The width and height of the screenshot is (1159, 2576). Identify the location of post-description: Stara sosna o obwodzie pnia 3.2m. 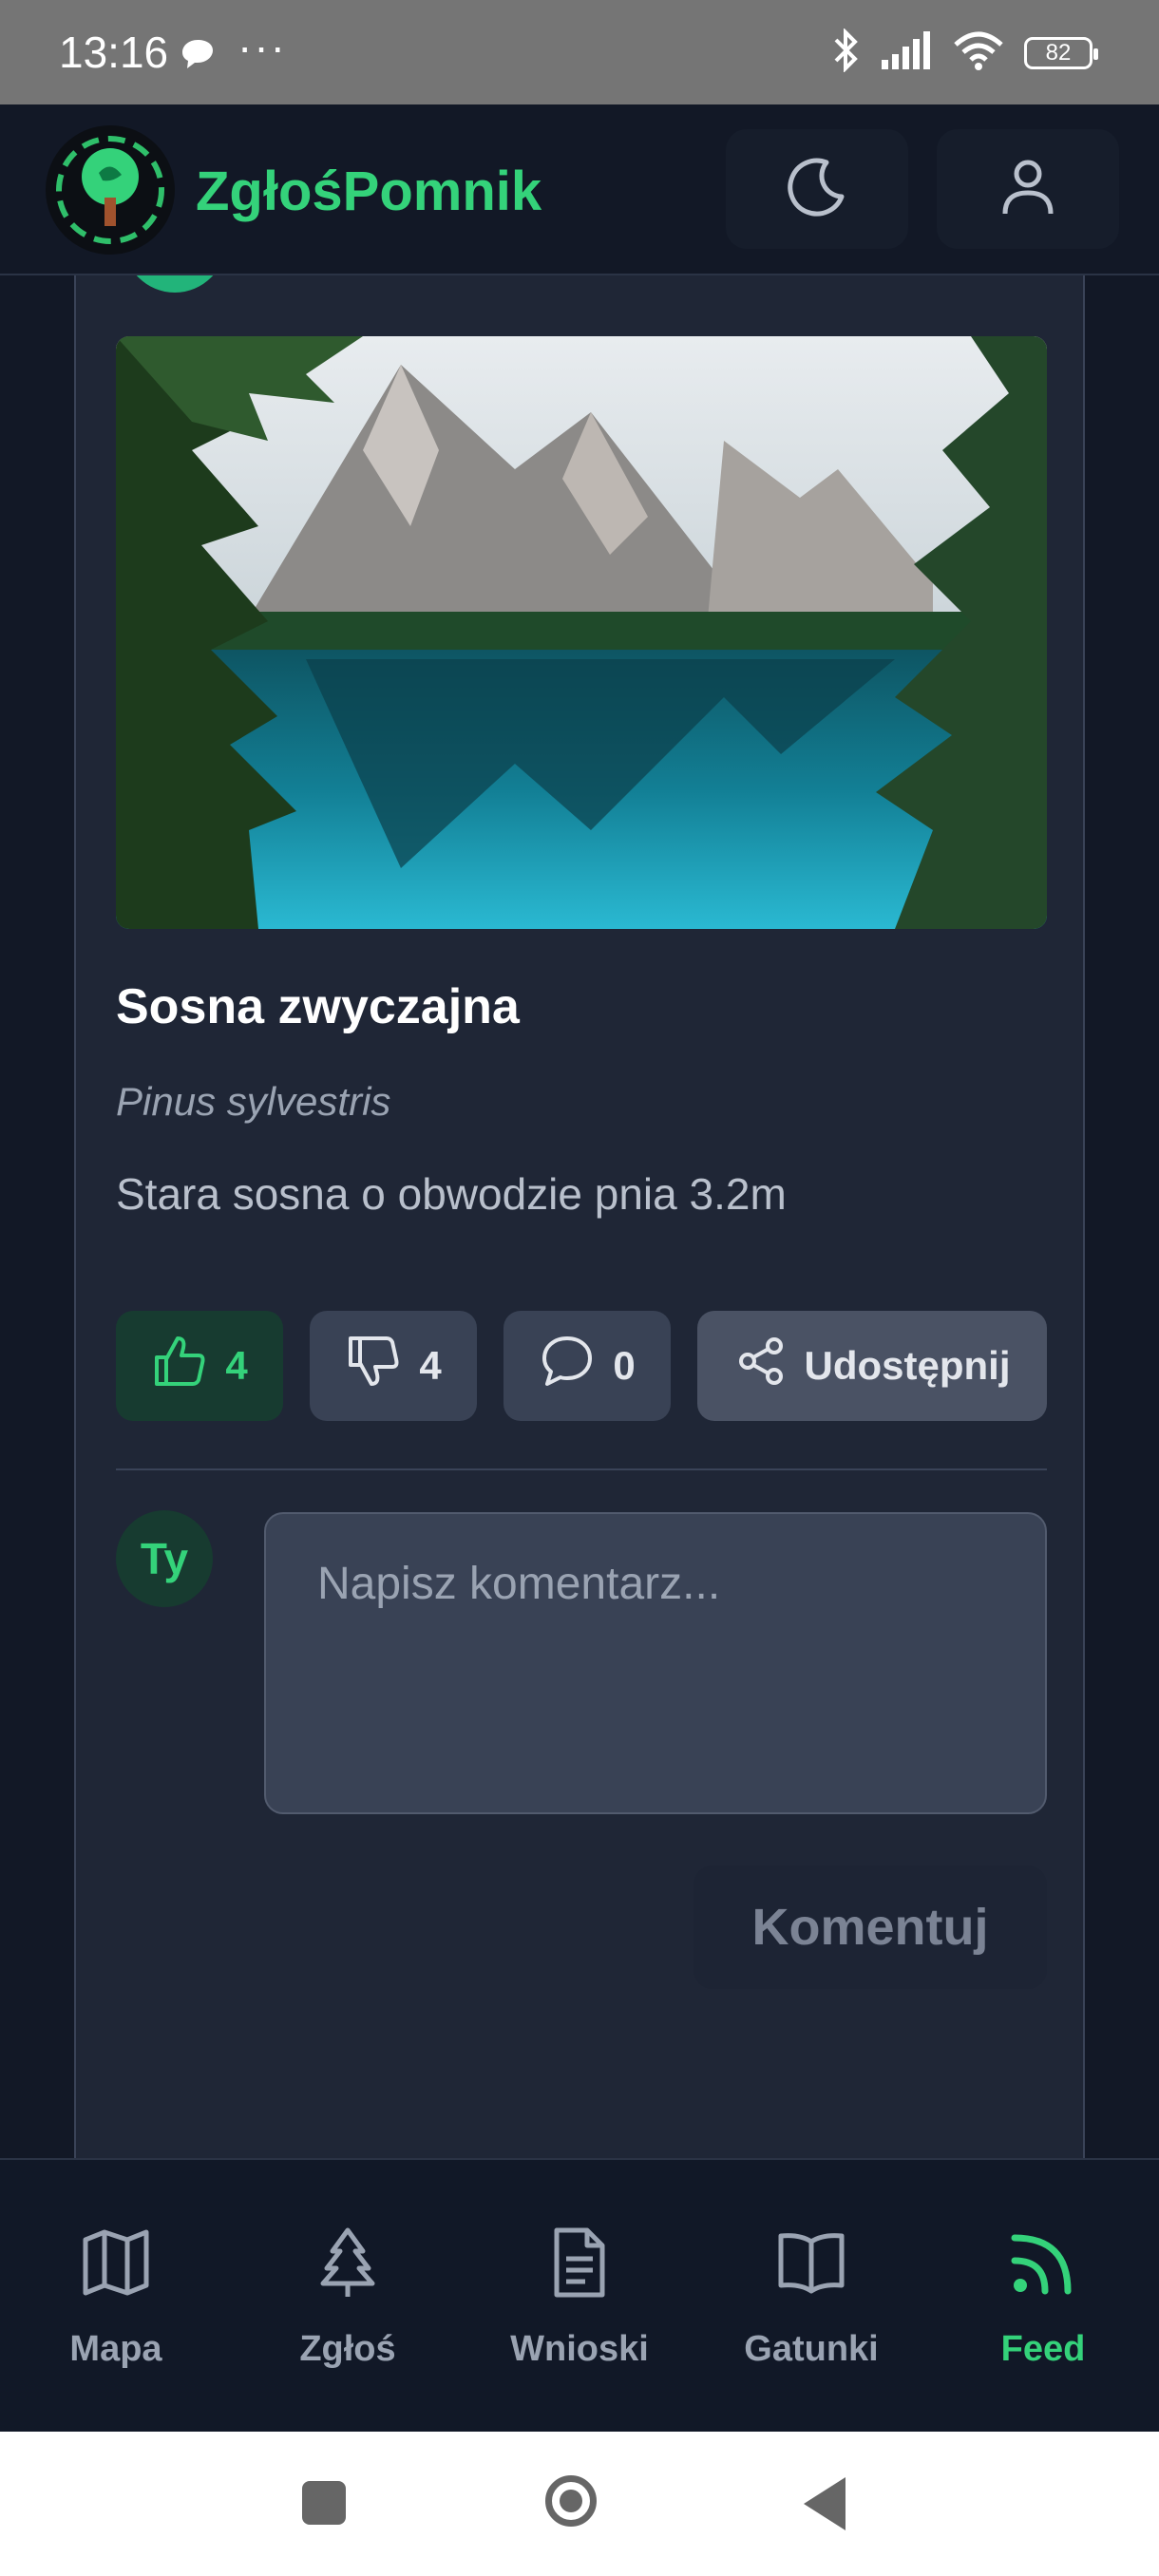
(451, 1194).